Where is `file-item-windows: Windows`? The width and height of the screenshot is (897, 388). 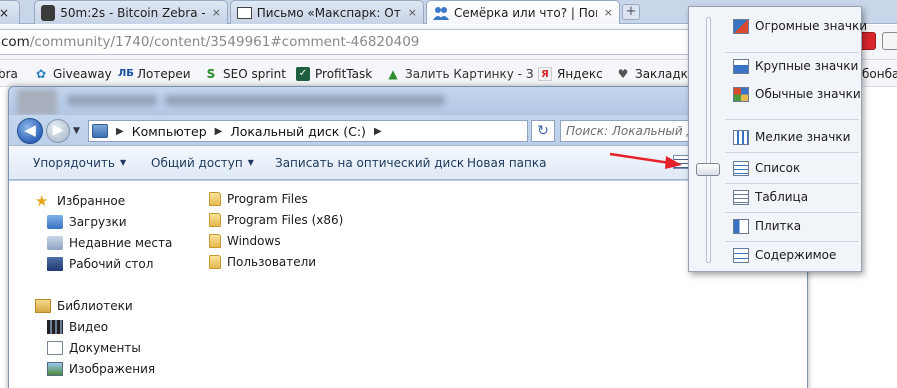 file-item-windows: Windows is located at coordinates (245, 241).